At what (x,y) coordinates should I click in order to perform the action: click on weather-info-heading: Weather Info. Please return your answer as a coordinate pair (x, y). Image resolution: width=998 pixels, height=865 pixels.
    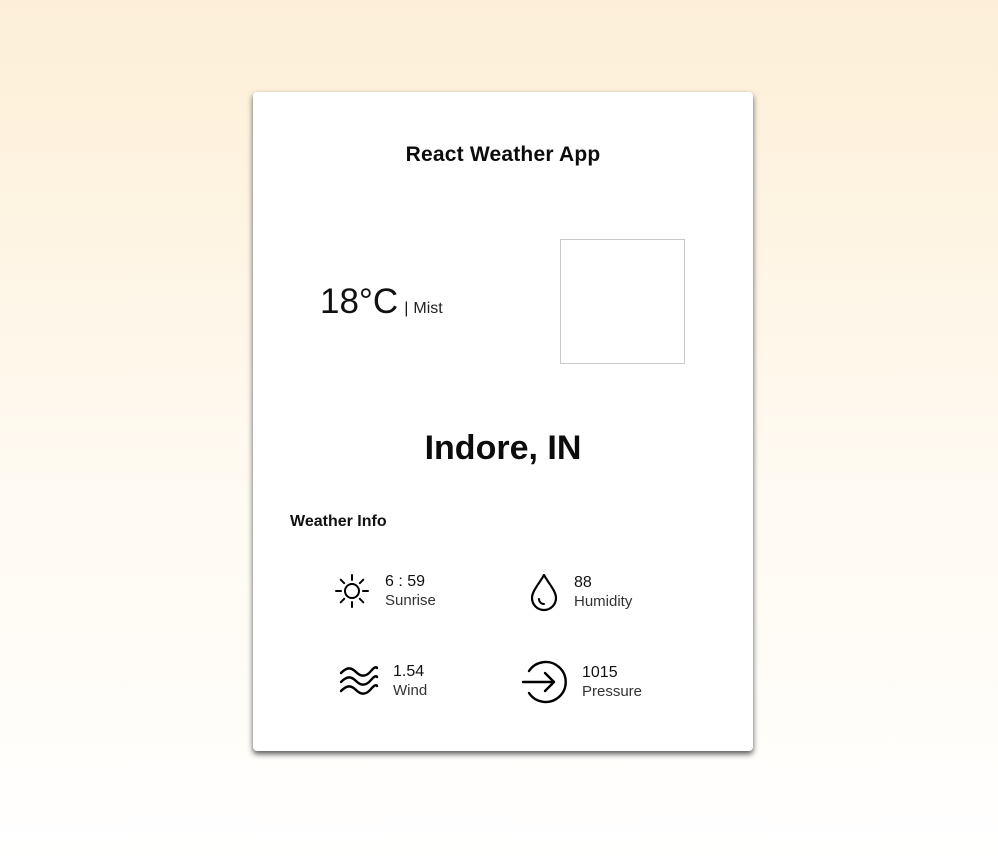
    Looking at the image, I should click on (338, 521).